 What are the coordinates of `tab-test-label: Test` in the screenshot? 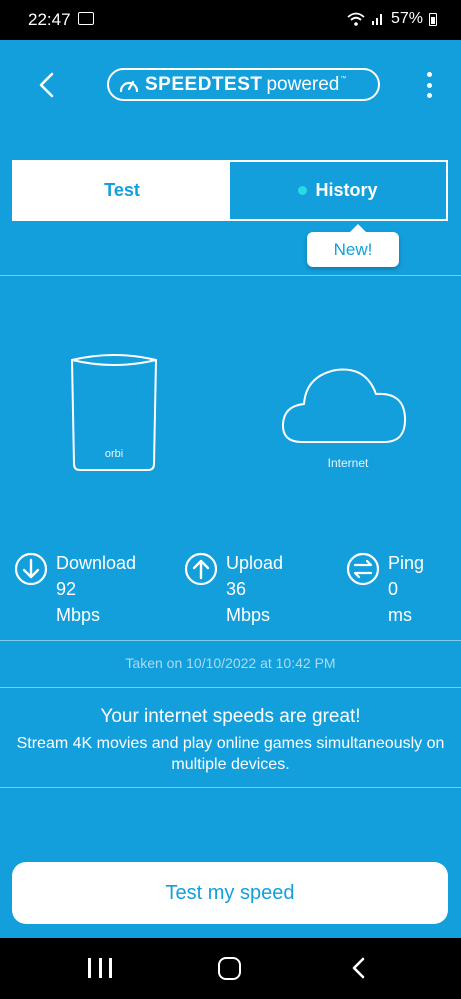 It's located at (122, 190).